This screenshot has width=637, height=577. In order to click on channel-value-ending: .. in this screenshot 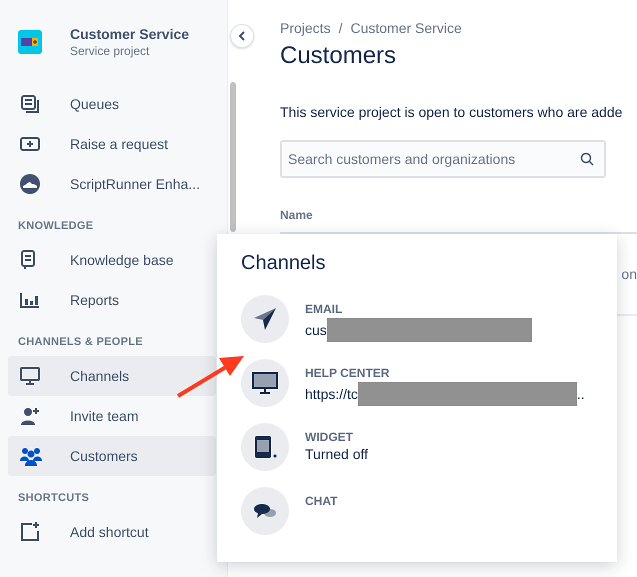, I will do `click(580, 394)`.